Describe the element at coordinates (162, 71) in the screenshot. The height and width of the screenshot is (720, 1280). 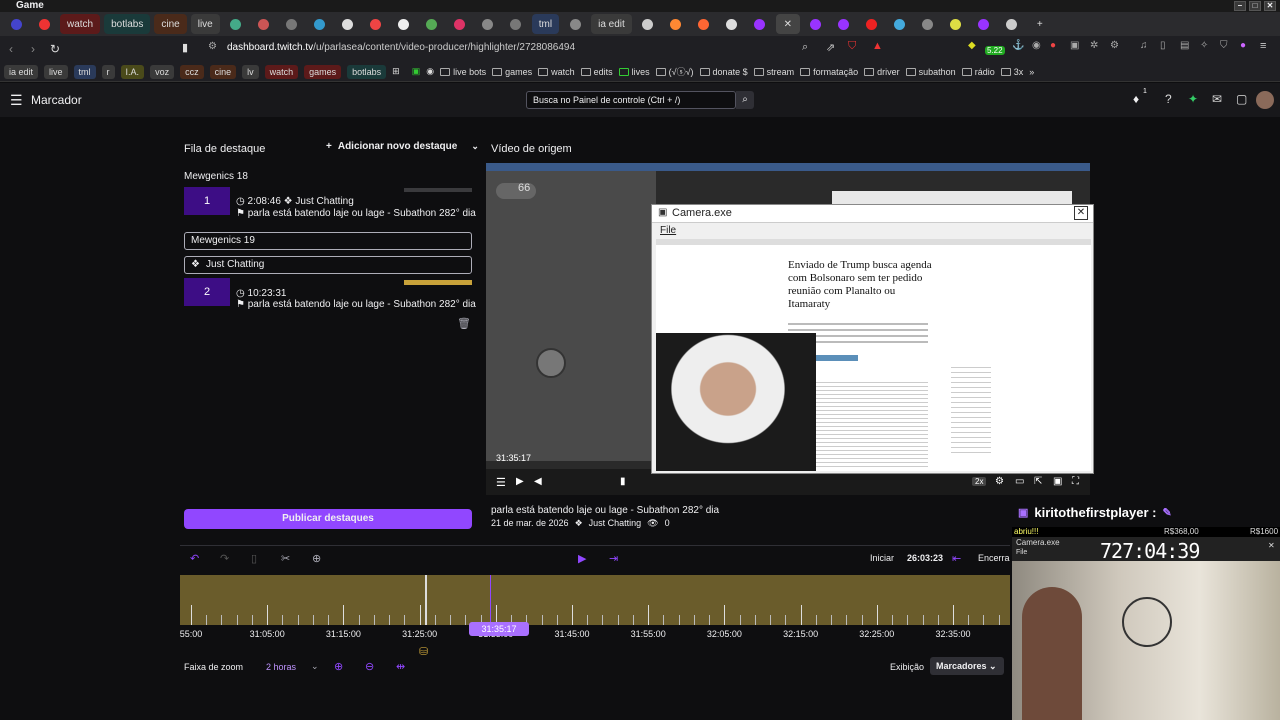
I see `bookmark-pill: voz` at that location.